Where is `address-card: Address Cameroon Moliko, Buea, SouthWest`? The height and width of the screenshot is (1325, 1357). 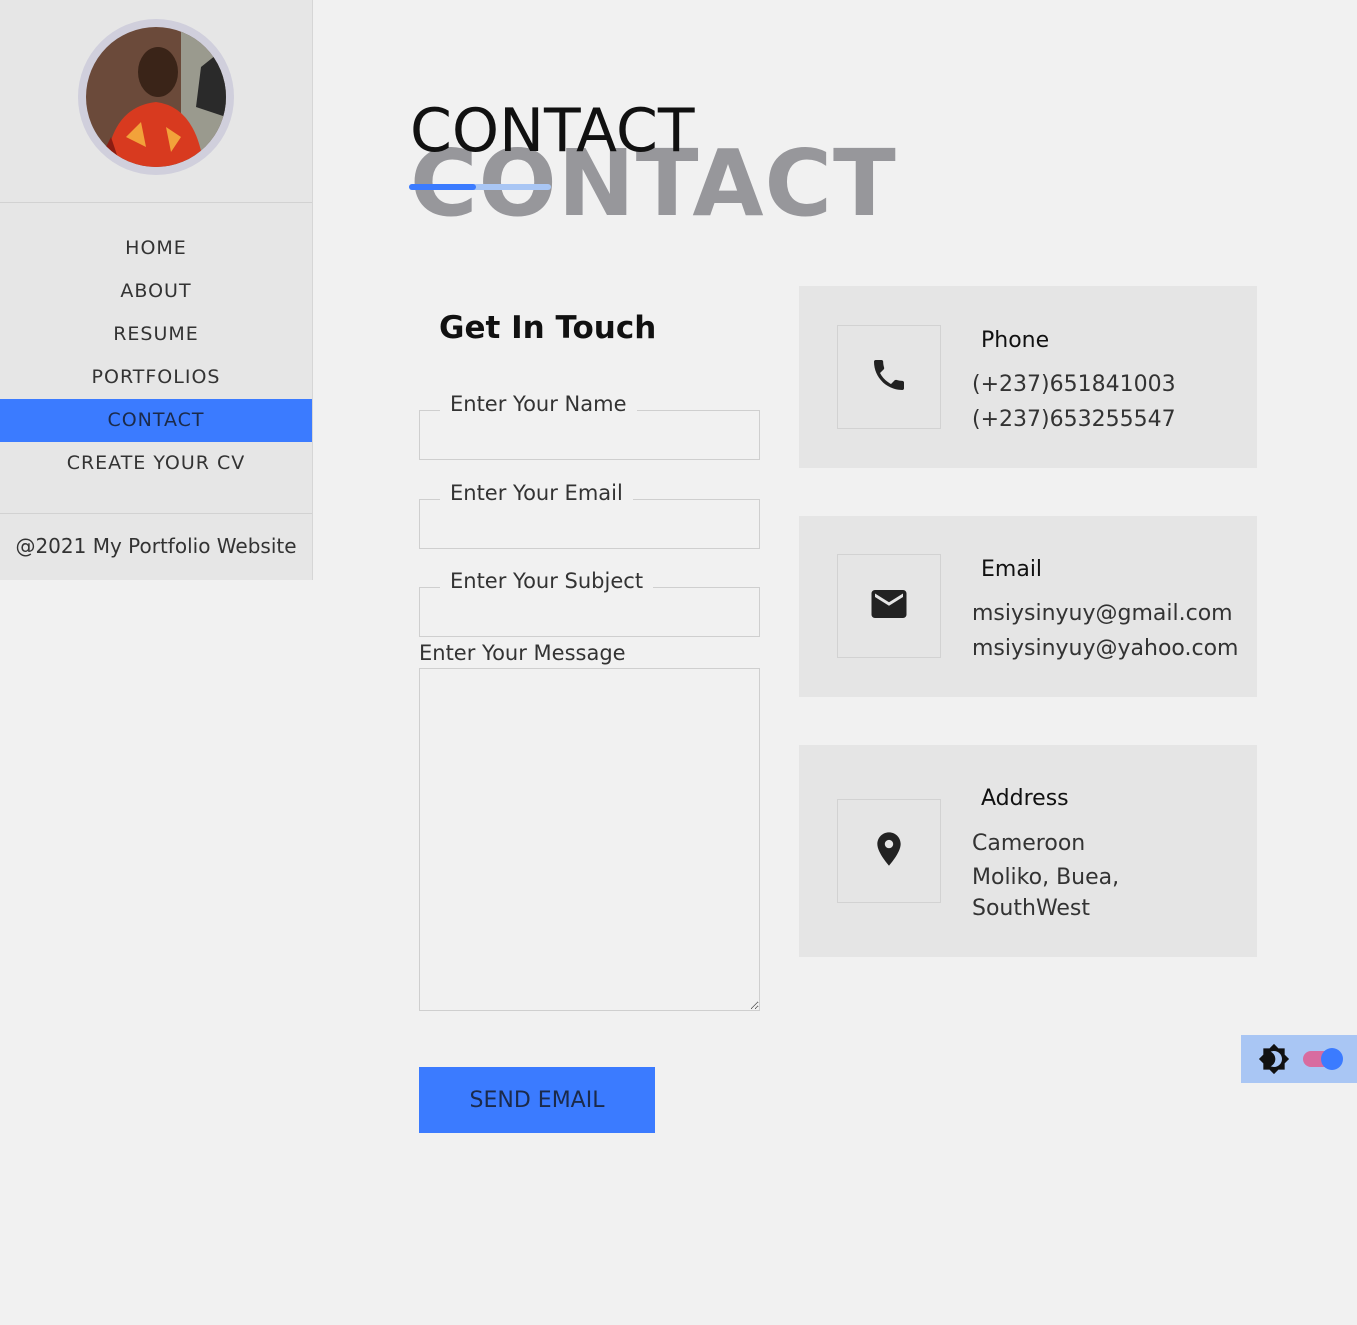
address-card: Address Cameroon Moliko, Buea, SouthWest is located at coordinates (1028, 851).